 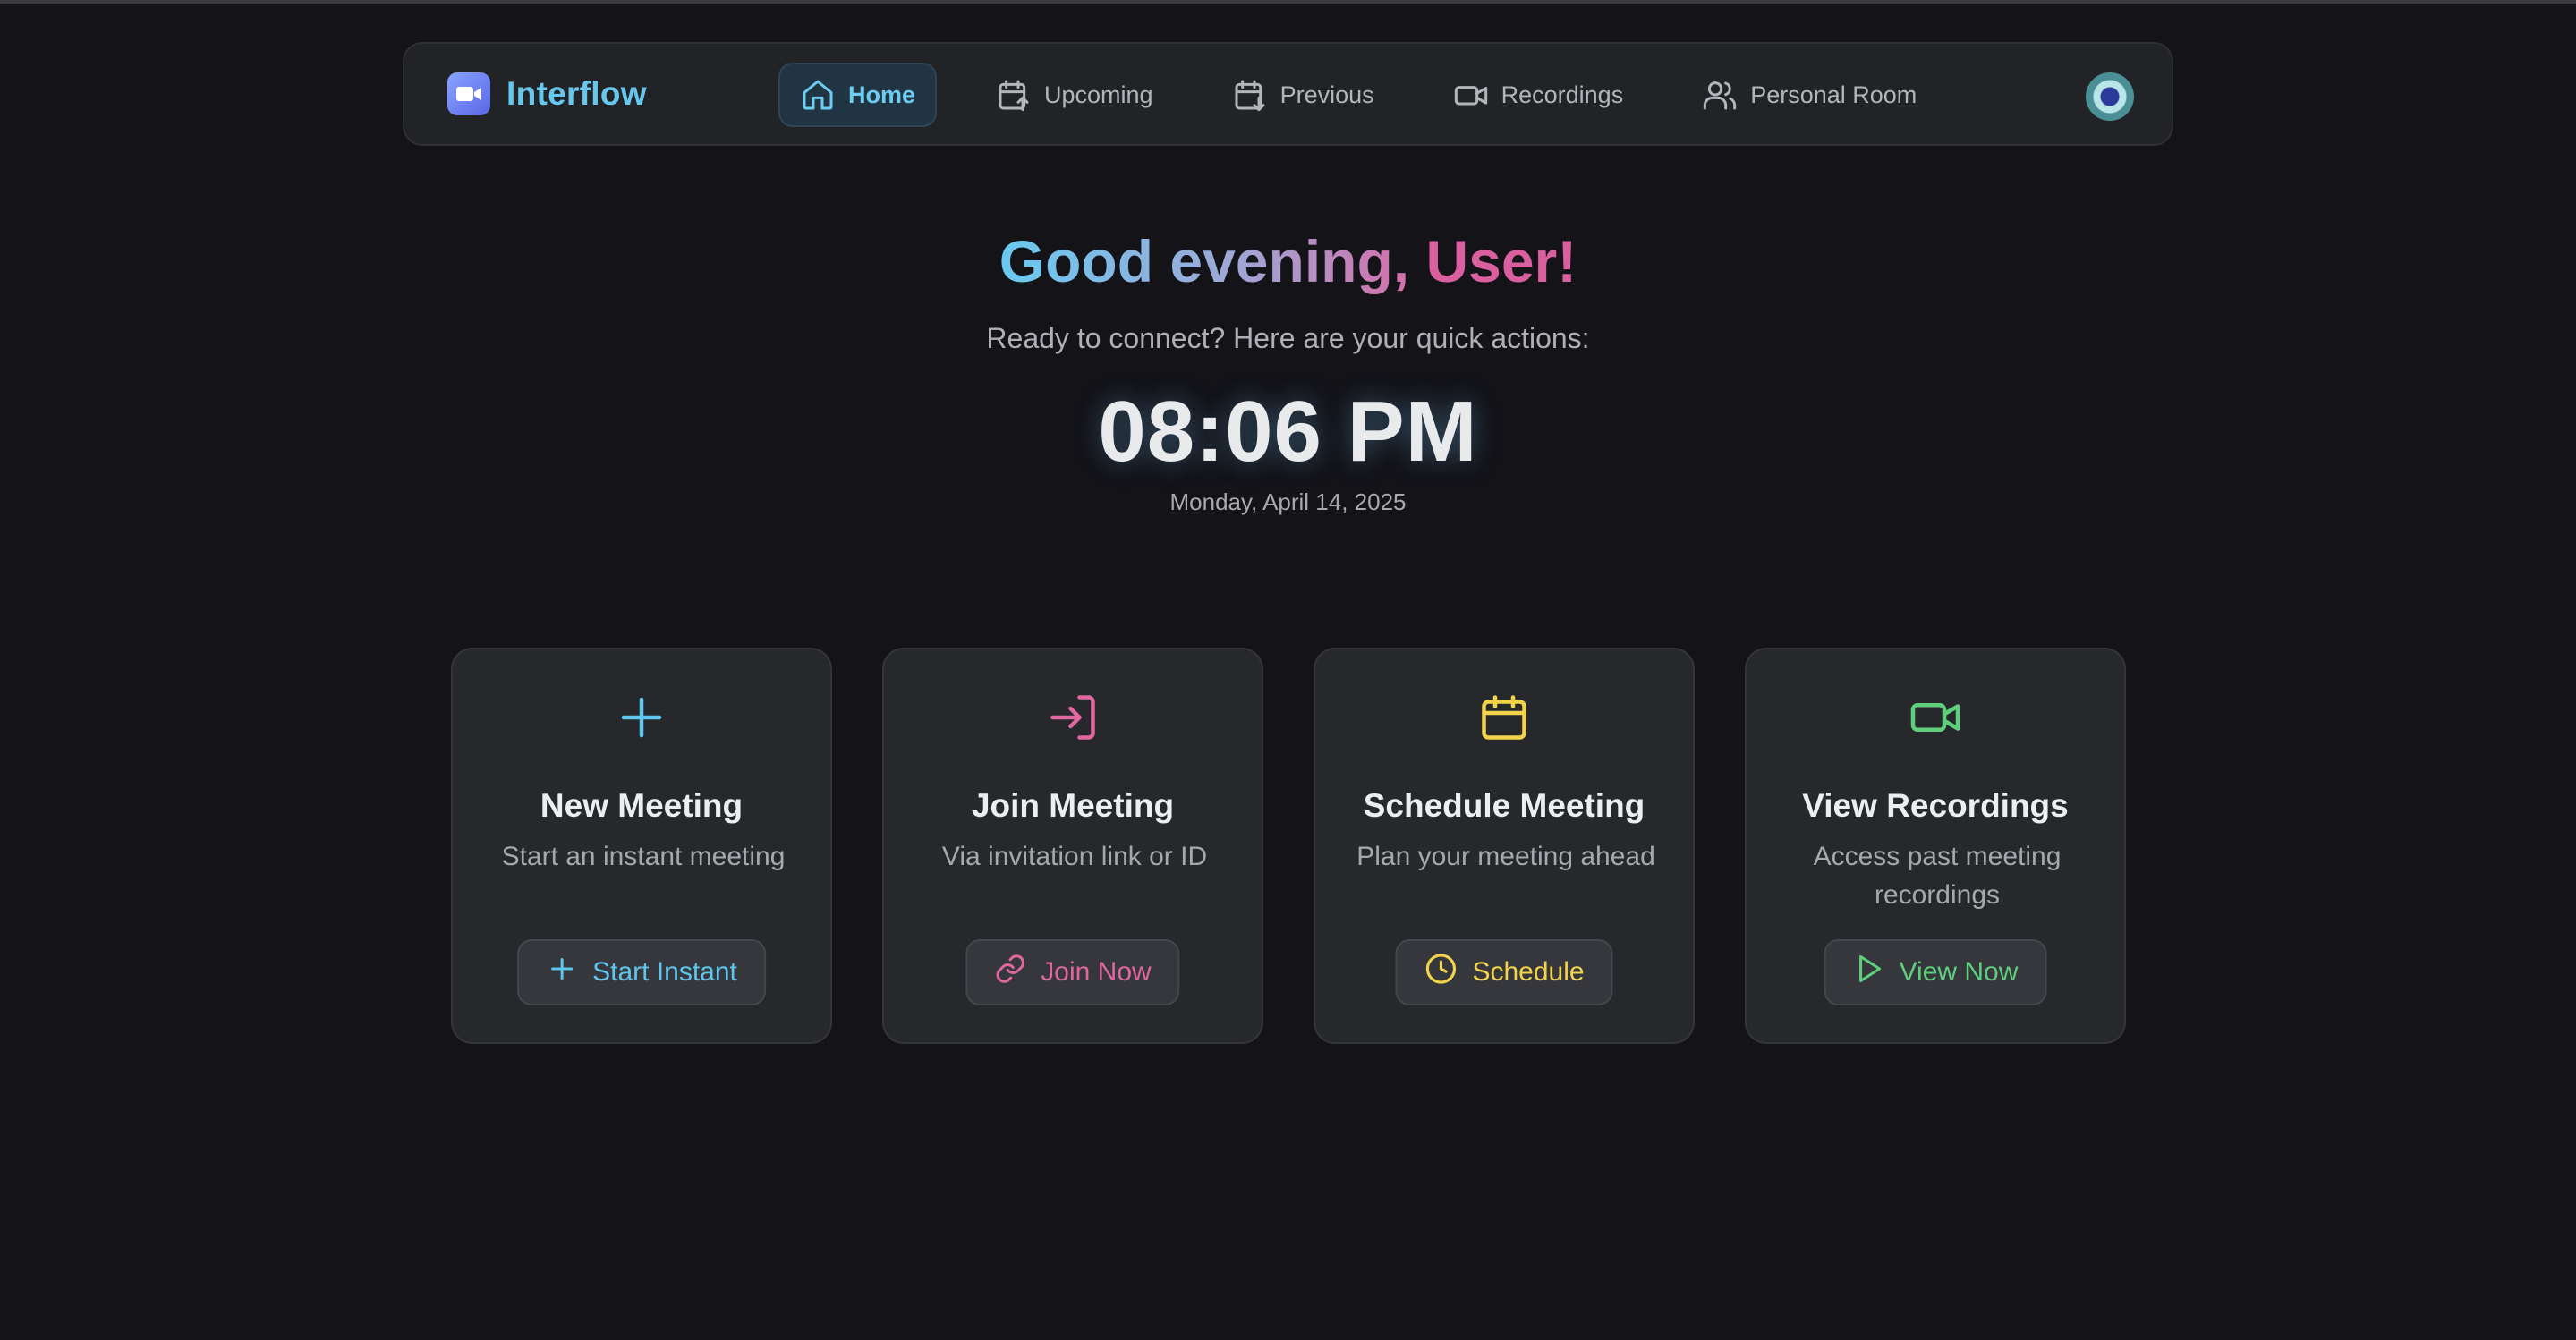 I want to click on nav-item-personal-room: Personal Room, so click(x=1809, y=95).